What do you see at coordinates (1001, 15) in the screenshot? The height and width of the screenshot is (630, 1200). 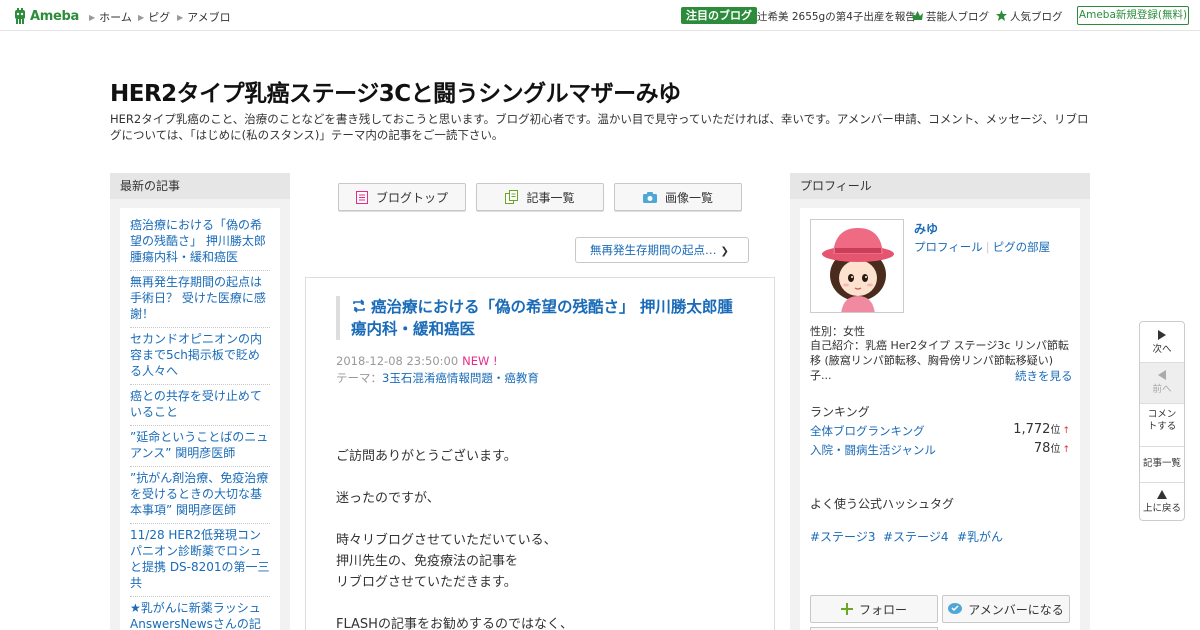 I see `star-icon` at bounding box center [1001, 15].